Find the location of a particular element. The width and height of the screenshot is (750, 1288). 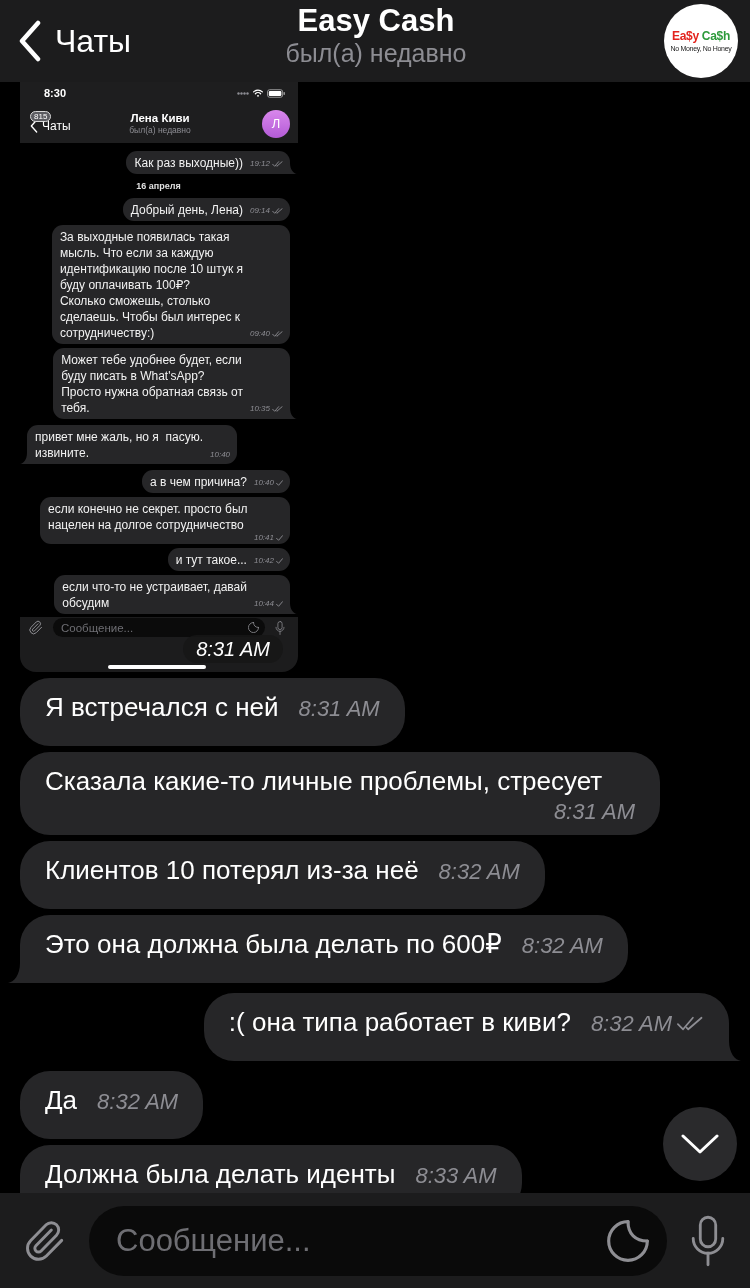

message-time: 10:35 is located at coordinates (259, 409).